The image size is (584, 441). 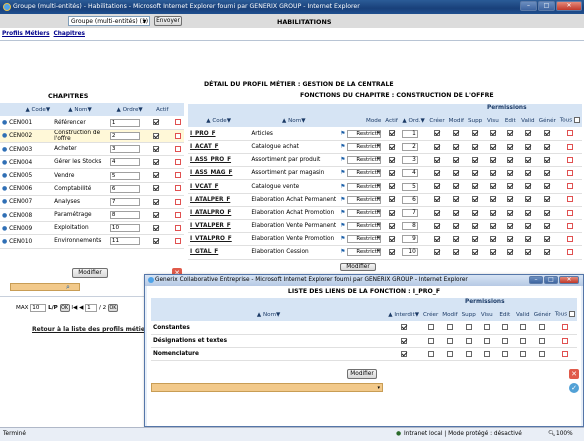 What do you see at coordinates (409, 199) in the screenshot?
I see `order-input: 6` at bounding box center [409, 199].